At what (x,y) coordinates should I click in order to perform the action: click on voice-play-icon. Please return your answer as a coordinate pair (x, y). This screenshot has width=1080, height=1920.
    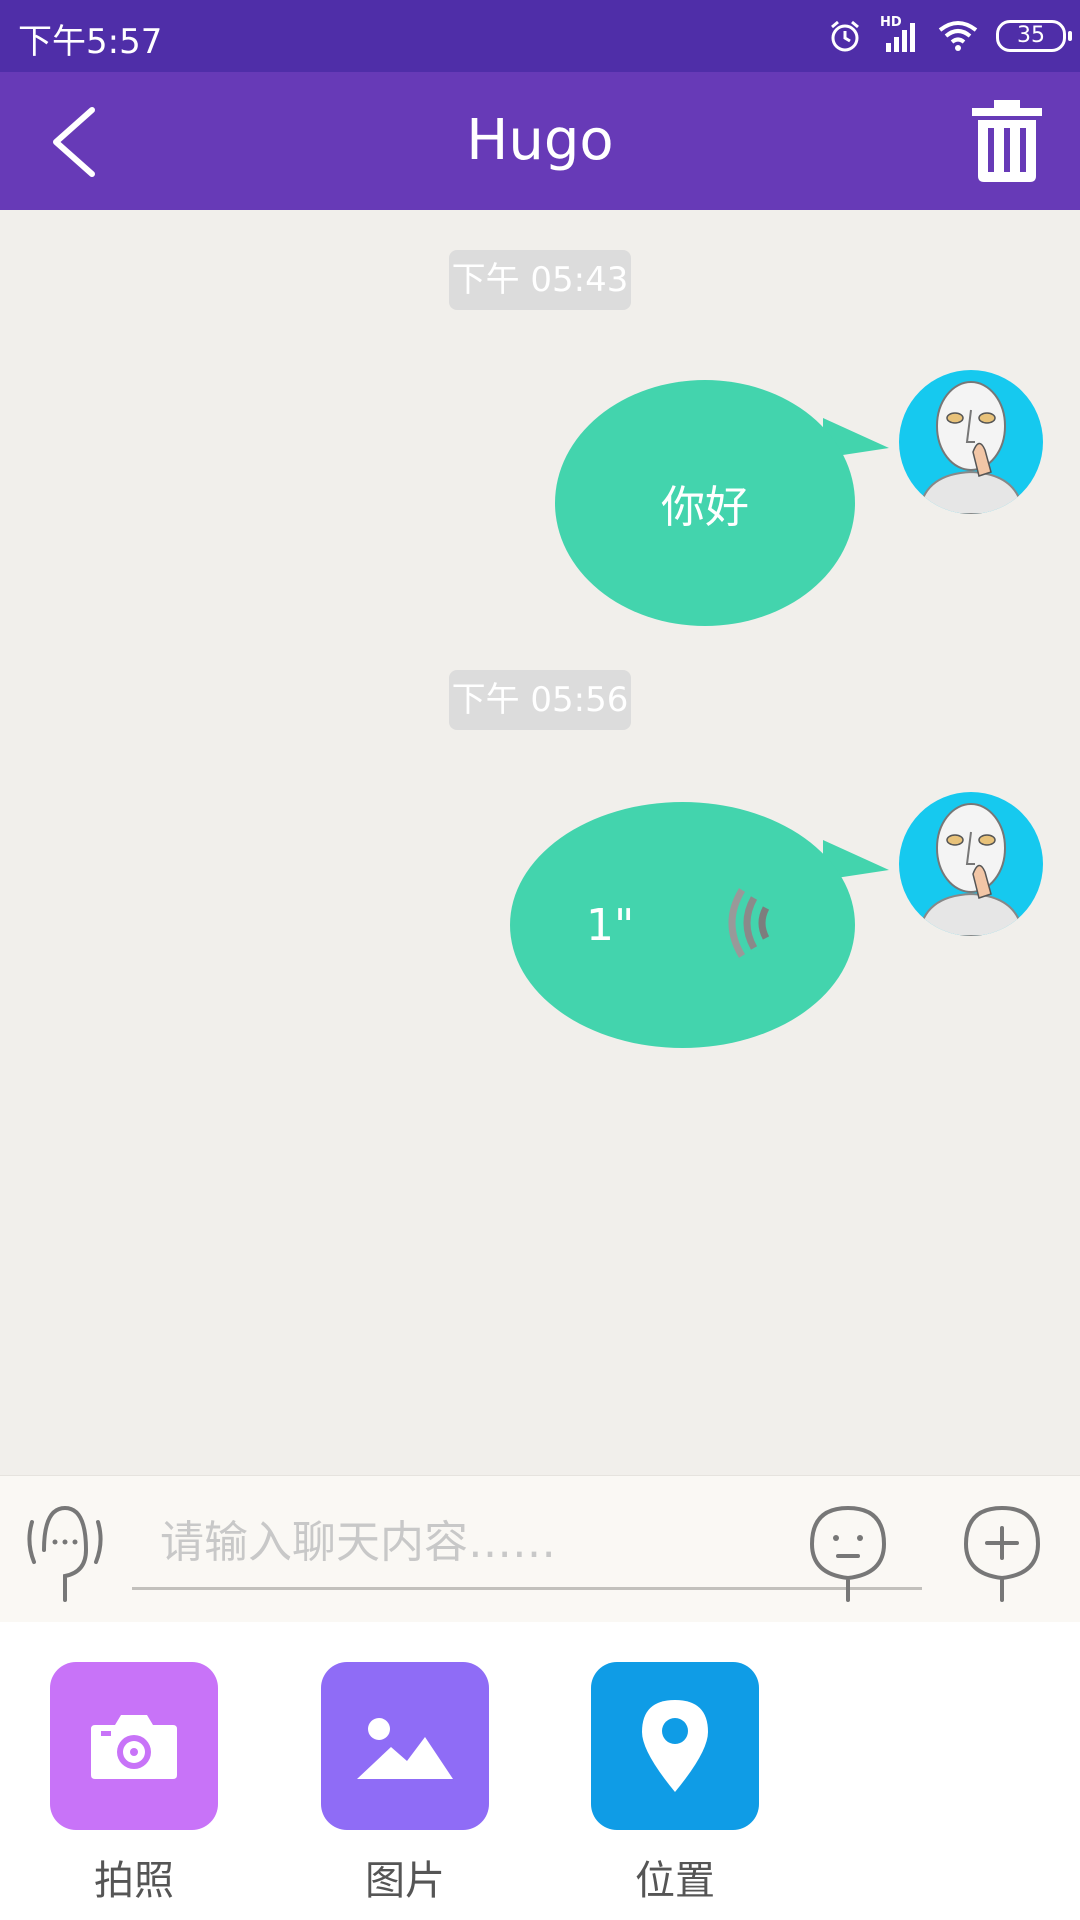
    Looking at the image, I should click on (752, 923).